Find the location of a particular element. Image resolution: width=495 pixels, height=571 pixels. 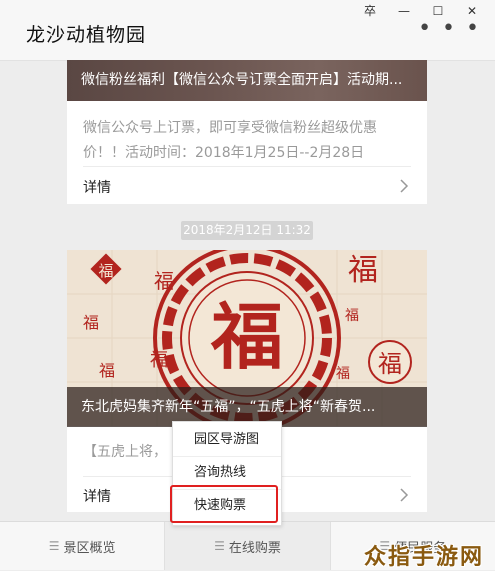

tab-online-tickets: ☰ 在线购票 is located at coordinates (248, 546).